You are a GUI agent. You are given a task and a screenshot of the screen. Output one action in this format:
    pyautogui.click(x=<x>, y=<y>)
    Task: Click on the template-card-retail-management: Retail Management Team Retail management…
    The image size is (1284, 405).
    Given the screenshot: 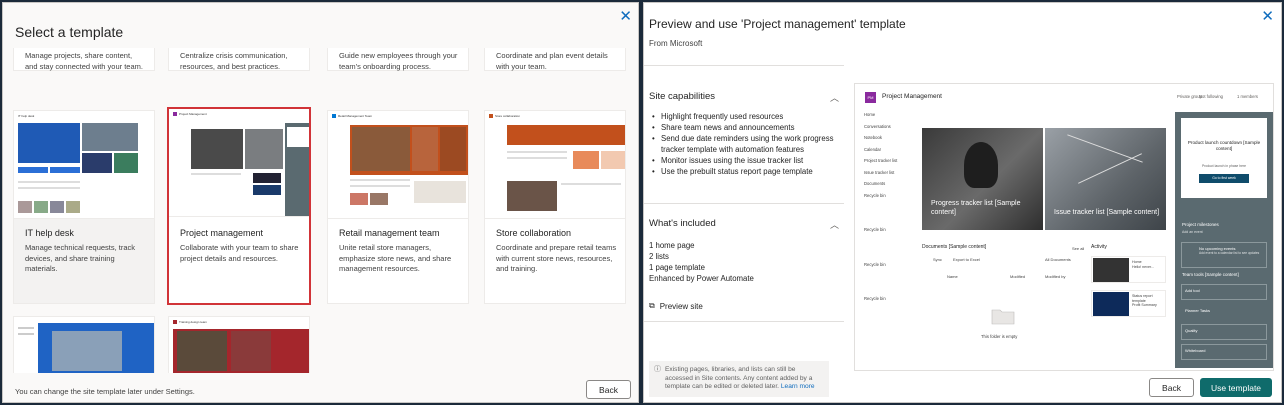 What is the action you would take?
    pyautogui.click(x=398, y=207)
    